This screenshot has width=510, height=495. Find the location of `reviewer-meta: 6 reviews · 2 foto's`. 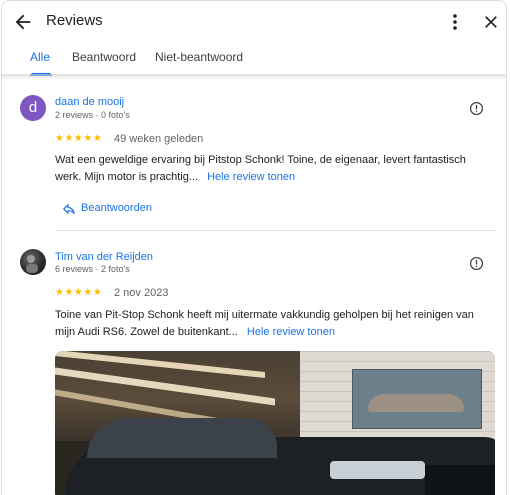

reviewer-meta: 6 reviews · 2 foto's is located at coordinates (92, 269).